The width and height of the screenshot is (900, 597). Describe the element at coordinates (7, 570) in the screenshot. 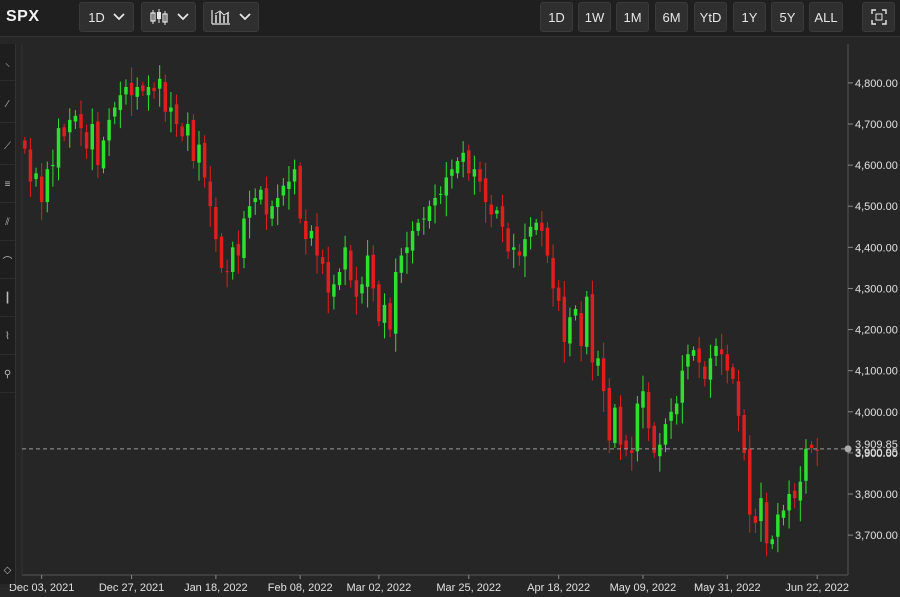

I see `collapse-icon: ◇` at that location.